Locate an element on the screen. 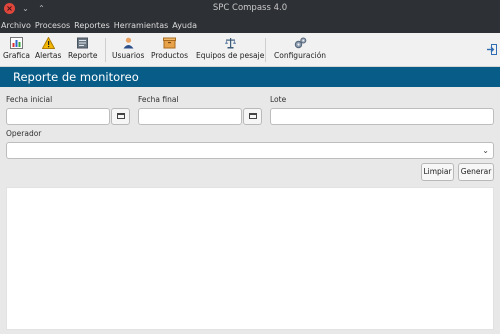 This screenshot has height=334, width=500. exit-icon is located at coordinates (492, 49).